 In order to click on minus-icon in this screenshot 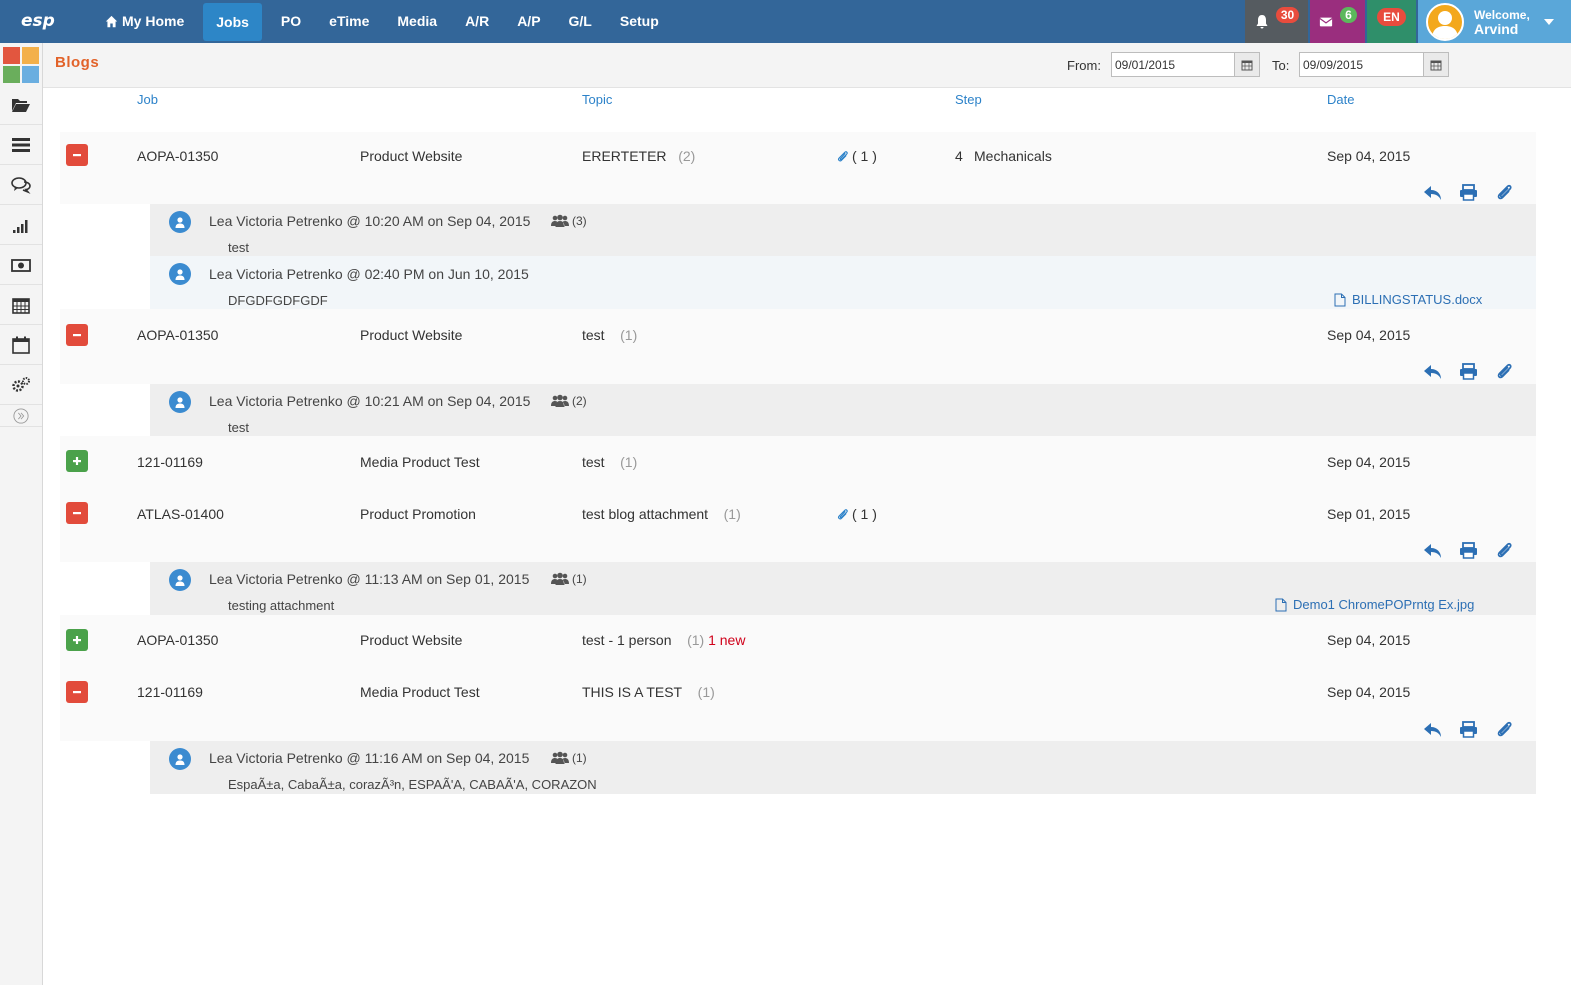, I will do `click(77, 155)`.